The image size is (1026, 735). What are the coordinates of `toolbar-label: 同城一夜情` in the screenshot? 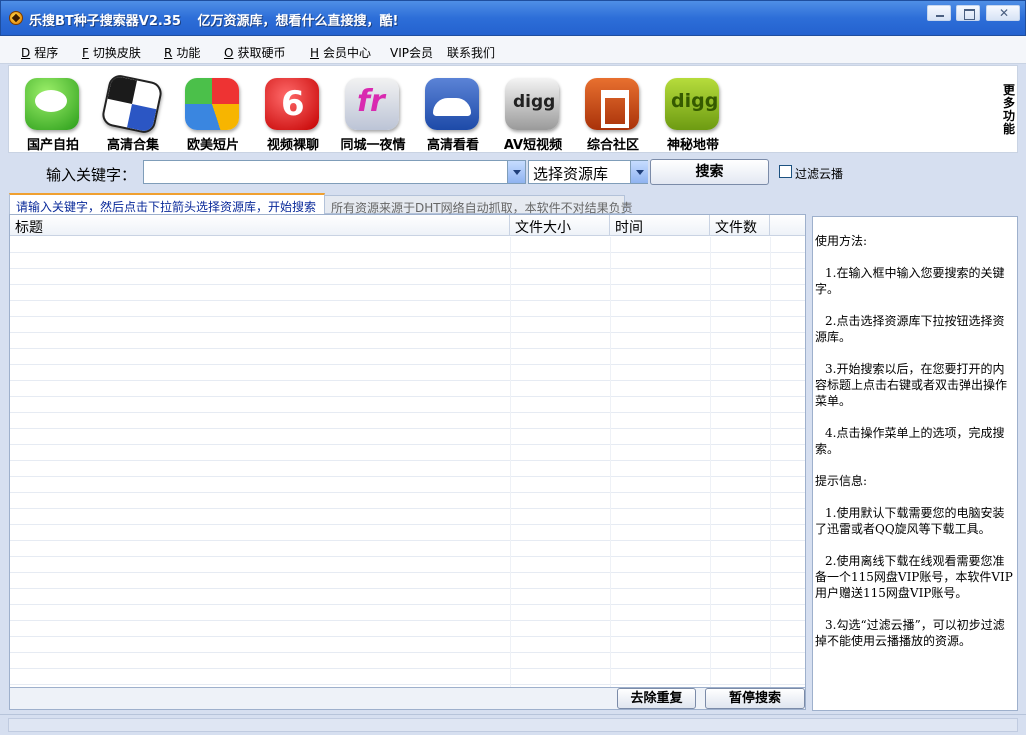 It's located at (373, 145).